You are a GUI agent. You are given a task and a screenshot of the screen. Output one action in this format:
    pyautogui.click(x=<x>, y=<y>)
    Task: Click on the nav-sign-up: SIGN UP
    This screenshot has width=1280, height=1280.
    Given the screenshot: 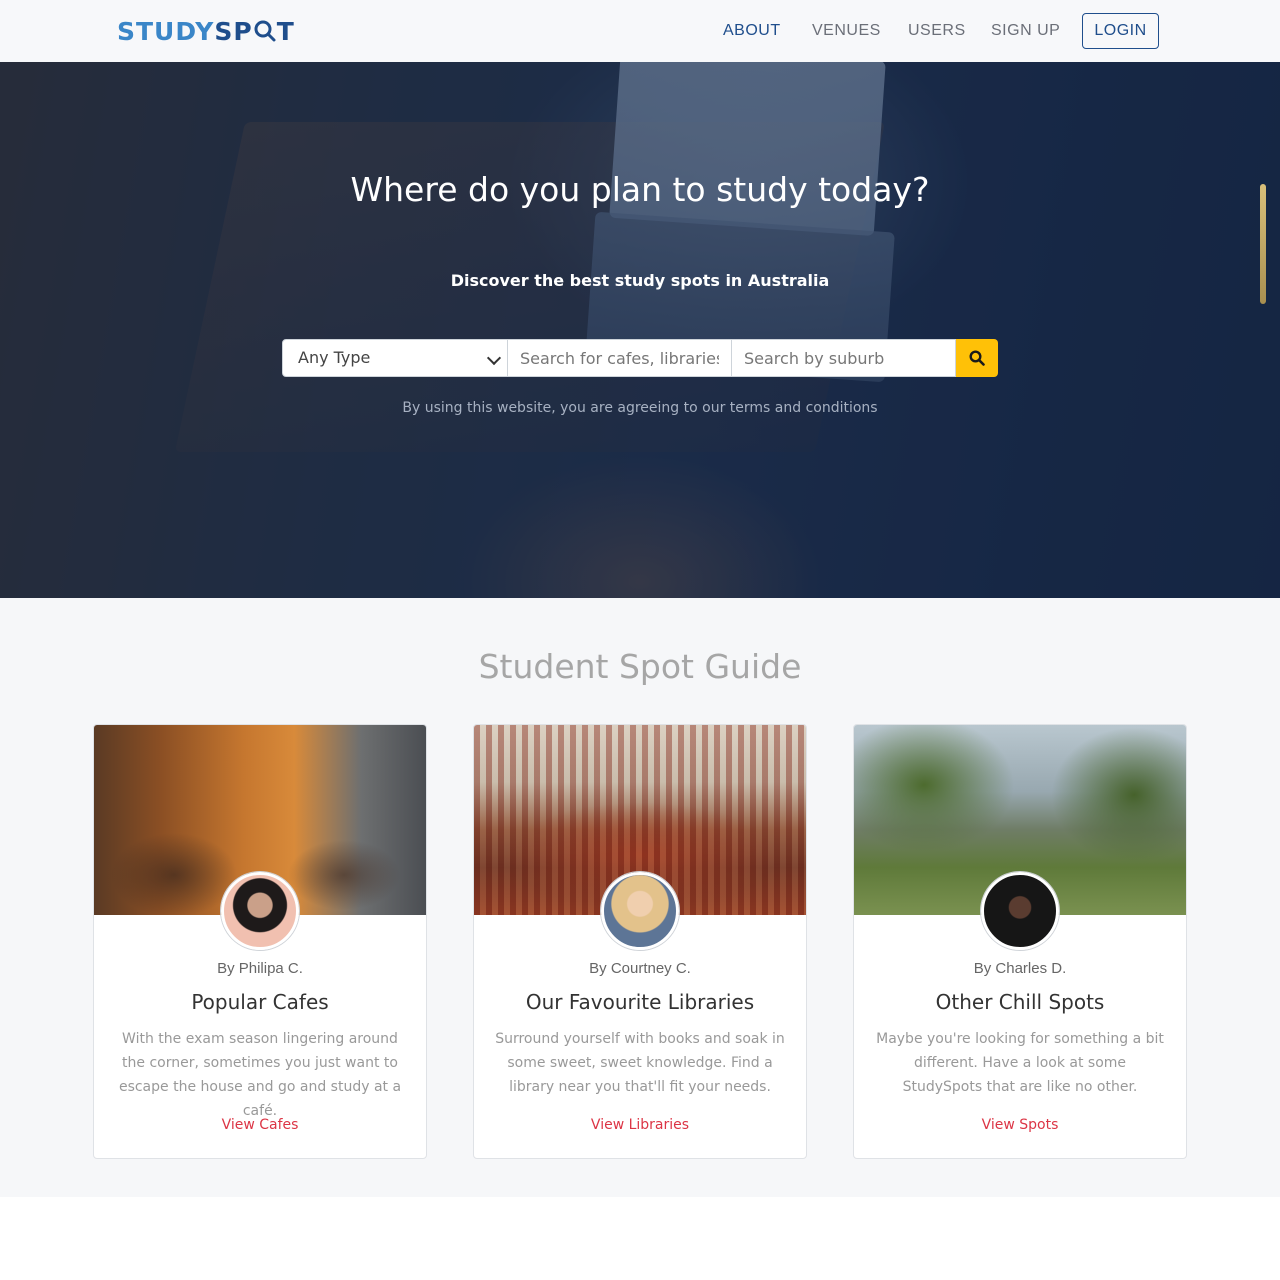 What is the action you would take?
    pyautogui.click(x=1025, y=31)
    